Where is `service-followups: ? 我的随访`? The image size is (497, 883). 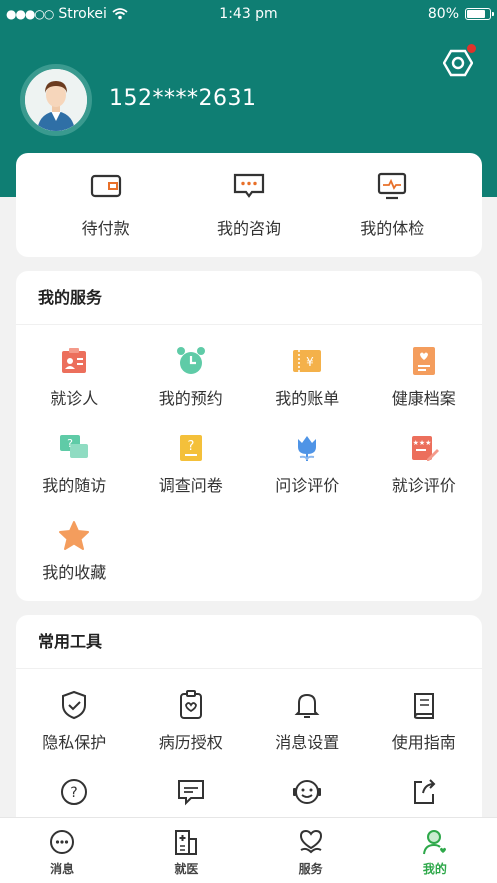
service-followups: ? 我的随访 is located at coordinates (74, 465).